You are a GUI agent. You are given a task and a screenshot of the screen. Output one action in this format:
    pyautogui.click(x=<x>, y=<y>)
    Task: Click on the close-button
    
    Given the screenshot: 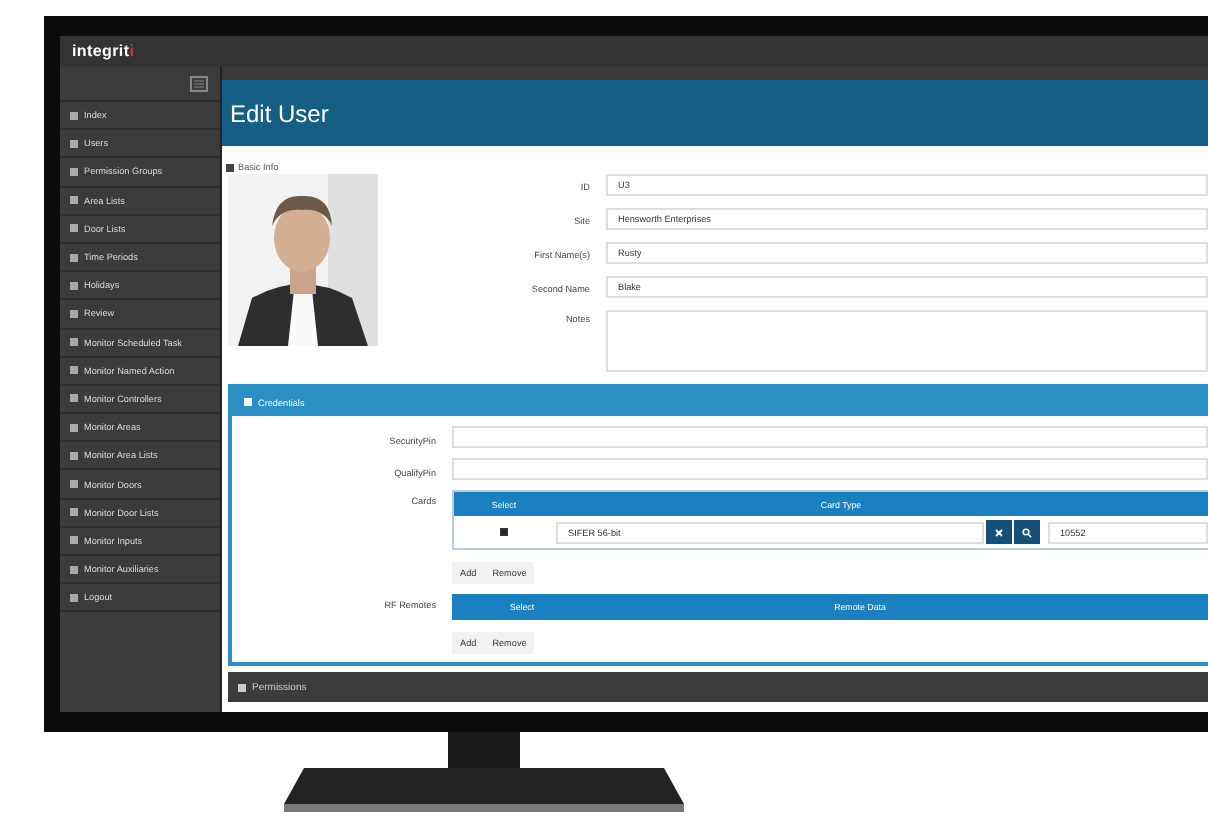 What is the action you would take?
    pyautogui.click(x=999, y=532)
    